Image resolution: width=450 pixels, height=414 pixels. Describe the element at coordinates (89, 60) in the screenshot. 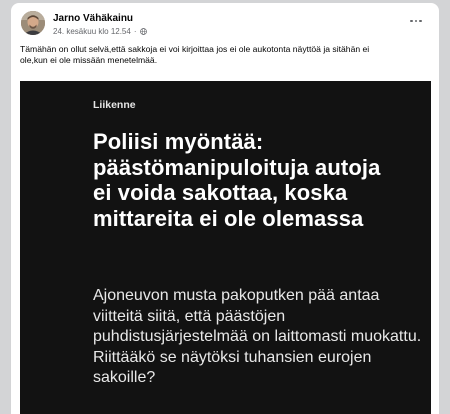

I see `post-text-line: ole,kun ei ole missään menetelmää.` at that location.